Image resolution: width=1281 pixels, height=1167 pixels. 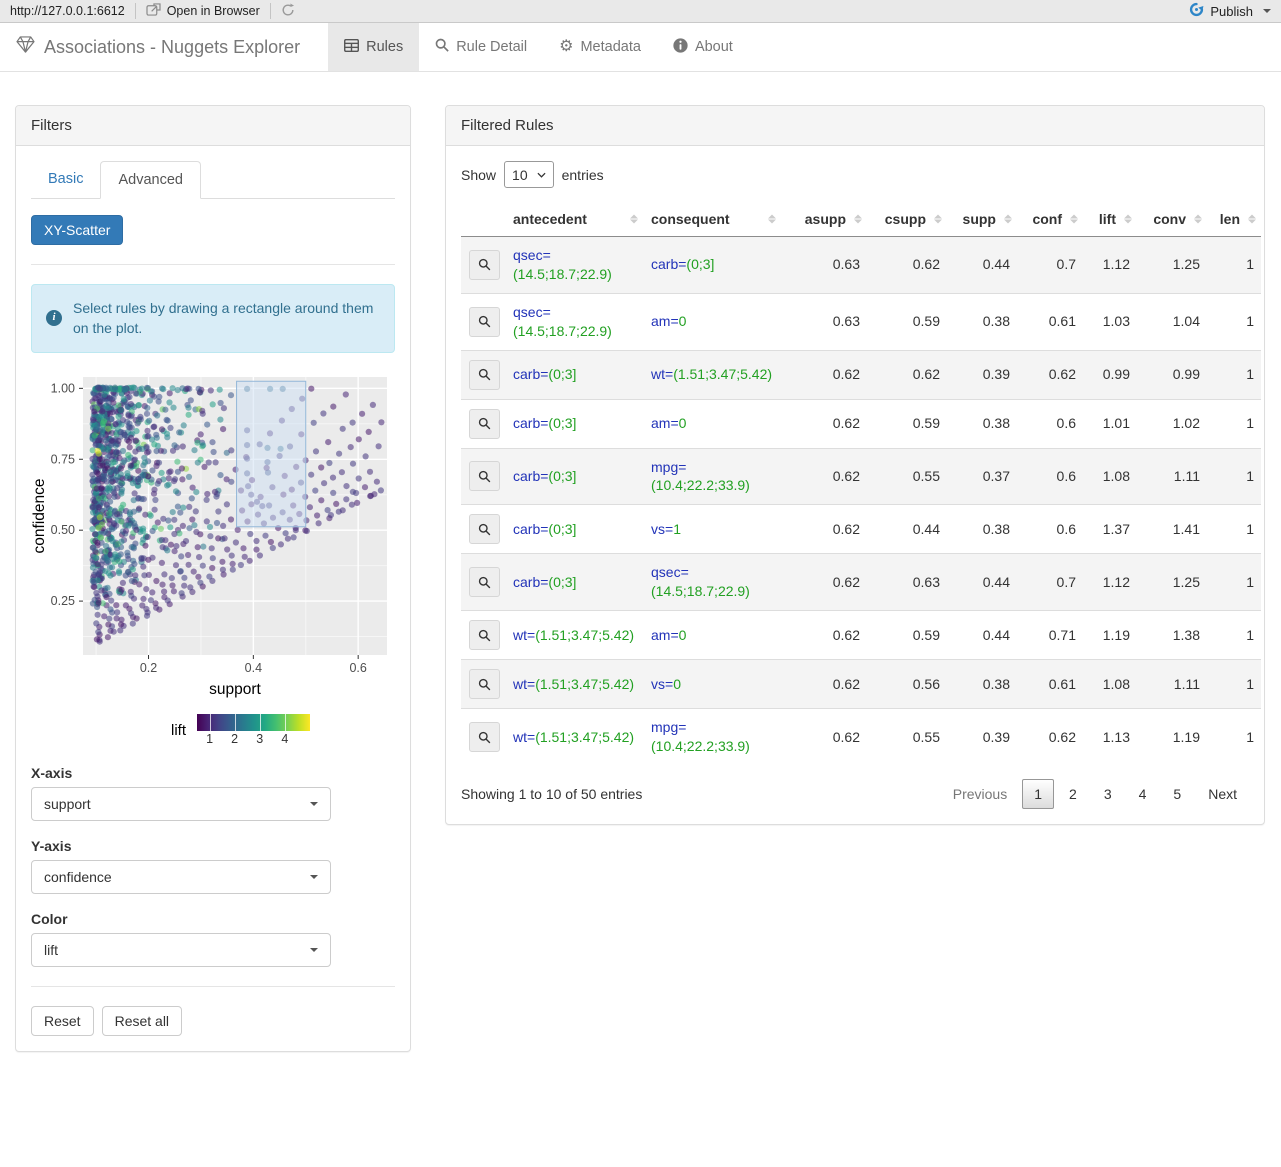 I want to click on pagination-page-5: 5, so click(x=1177, y=794).